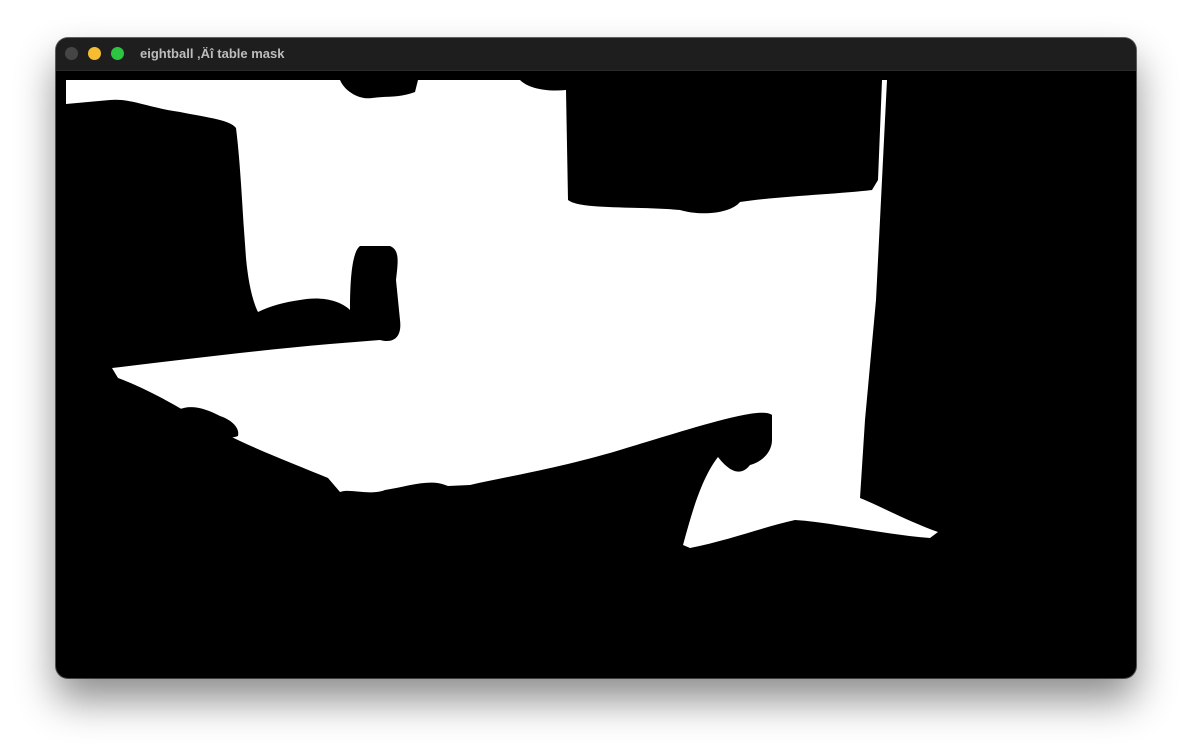  Describe the element at coordinates (71, 53) in the screenshot. I see `close-window-icon` at that location.